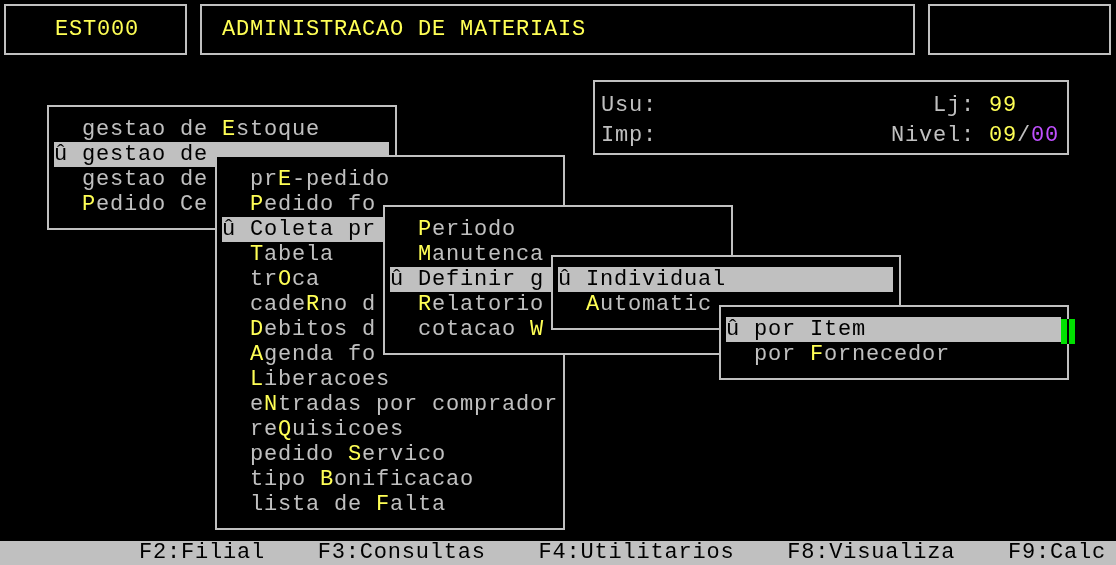 The height and width of the screenshot is (565, 1116). I want to click on screen-title-panel: ADMINISTRACAO DE MATERIAIS, so click(557, 29).